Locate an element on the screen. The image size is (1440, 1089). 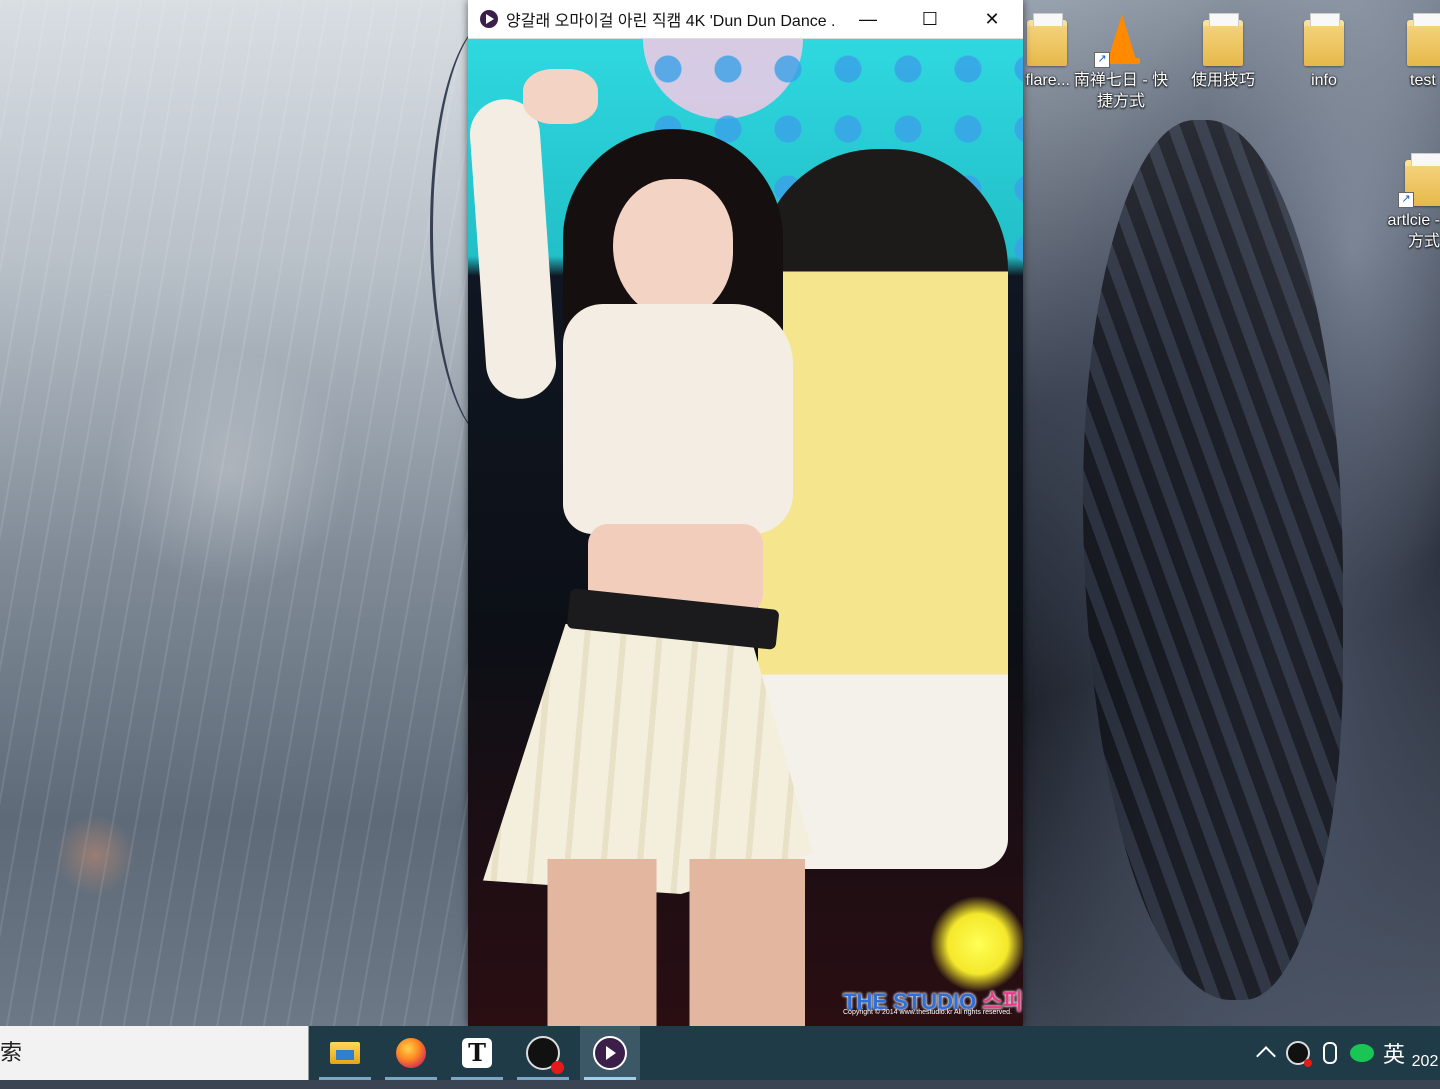
firefox-icon is located at coordinates (411, 1053).